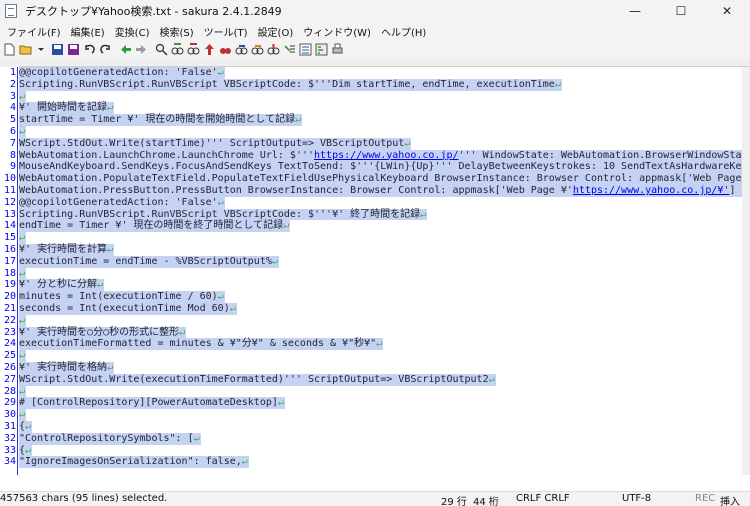  What do you see at coordinates (176, 31) in the screenshot?
I see `menu-search: 検索(S)` at bounding box center [176, 31].